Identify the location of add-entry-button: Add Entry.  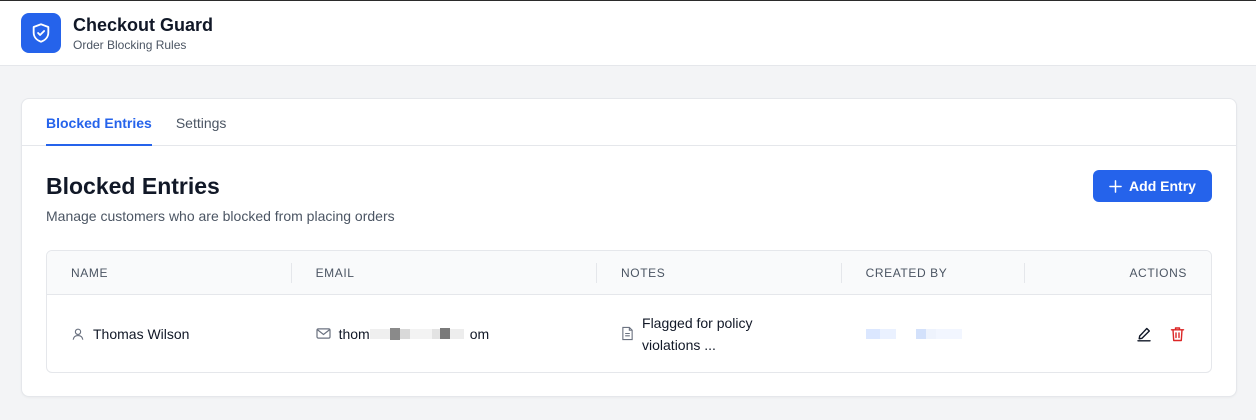
(1152, 186).